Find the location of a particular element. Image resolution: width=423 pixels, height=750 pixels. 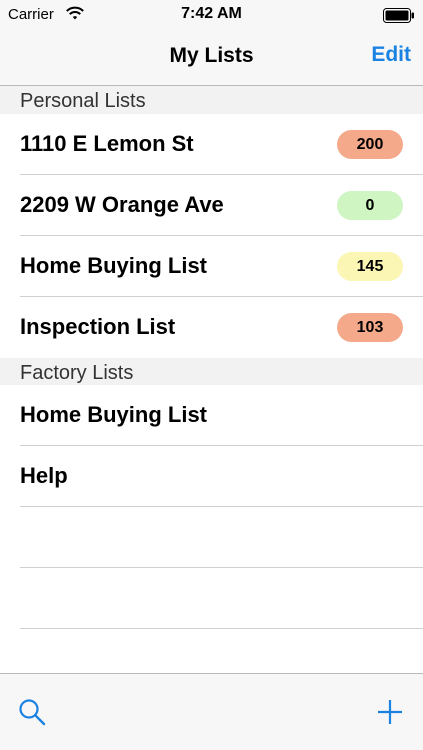

list-row-2209-w-orange-ave: 2209 W Orange Ave 0 is located at coordinates (211, 205).